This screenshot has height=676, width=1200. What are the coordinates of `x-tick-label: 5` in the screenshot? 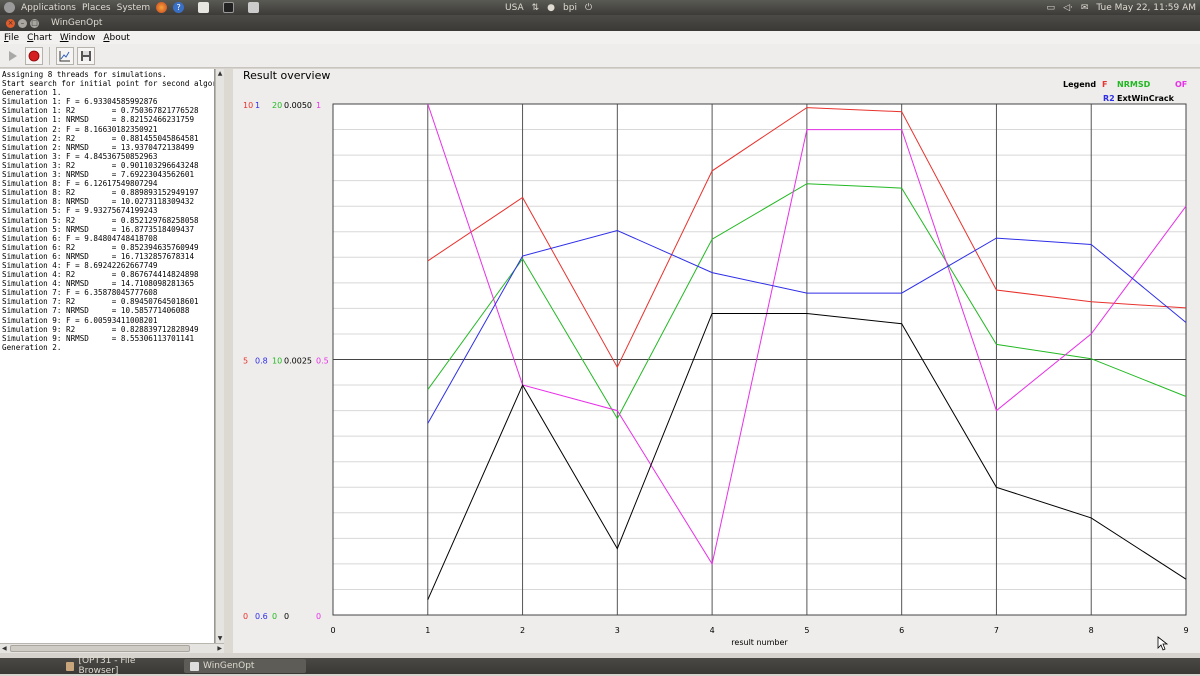 It's located at (806, 630).